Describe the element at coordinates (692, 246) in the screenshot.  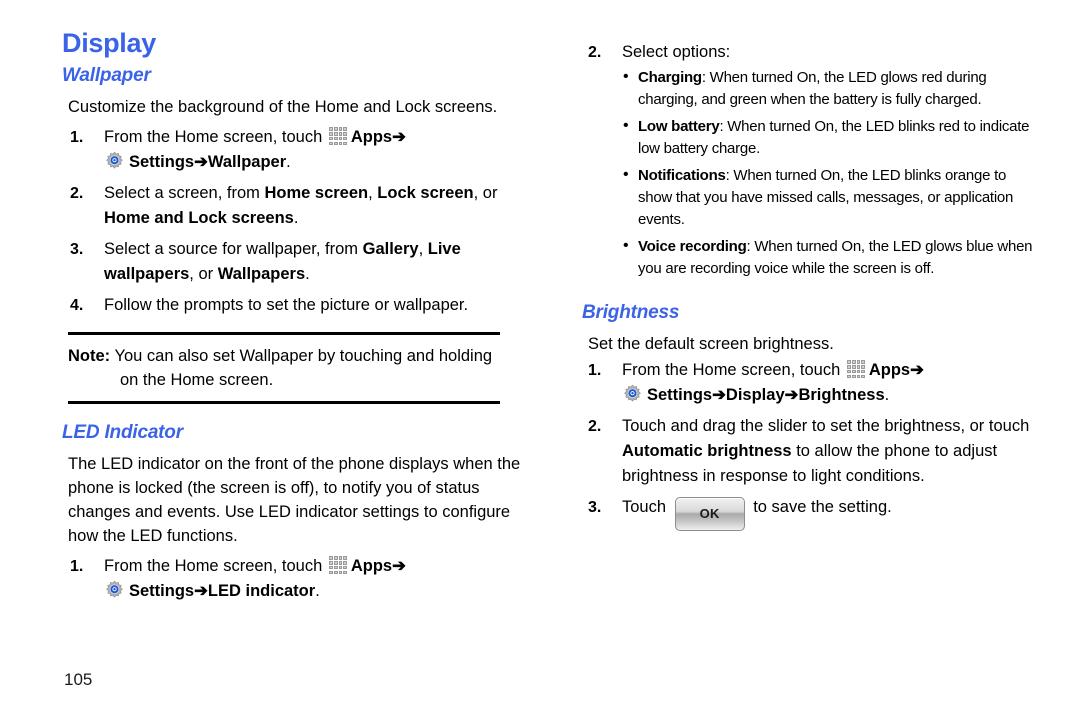
I see `bullet-term-voice-recording: Voice recording` at that location.